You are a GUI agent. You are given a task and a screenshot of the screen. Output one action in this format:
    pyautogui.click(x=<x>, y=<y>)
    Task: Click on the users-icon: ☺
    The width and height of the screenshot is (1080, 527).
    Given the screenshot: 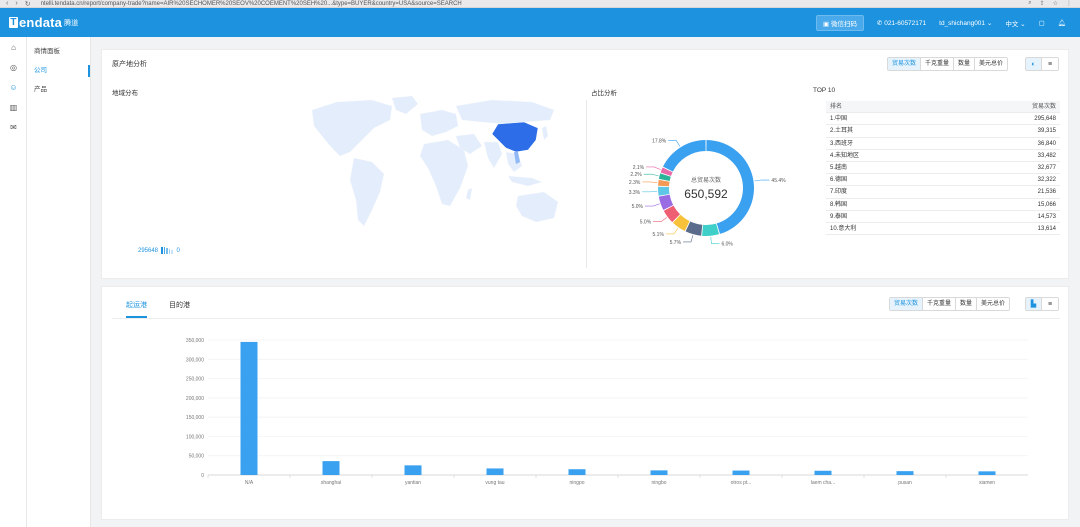 What is the action you would take?
    pyautogui.click(x=13, y=87)
    